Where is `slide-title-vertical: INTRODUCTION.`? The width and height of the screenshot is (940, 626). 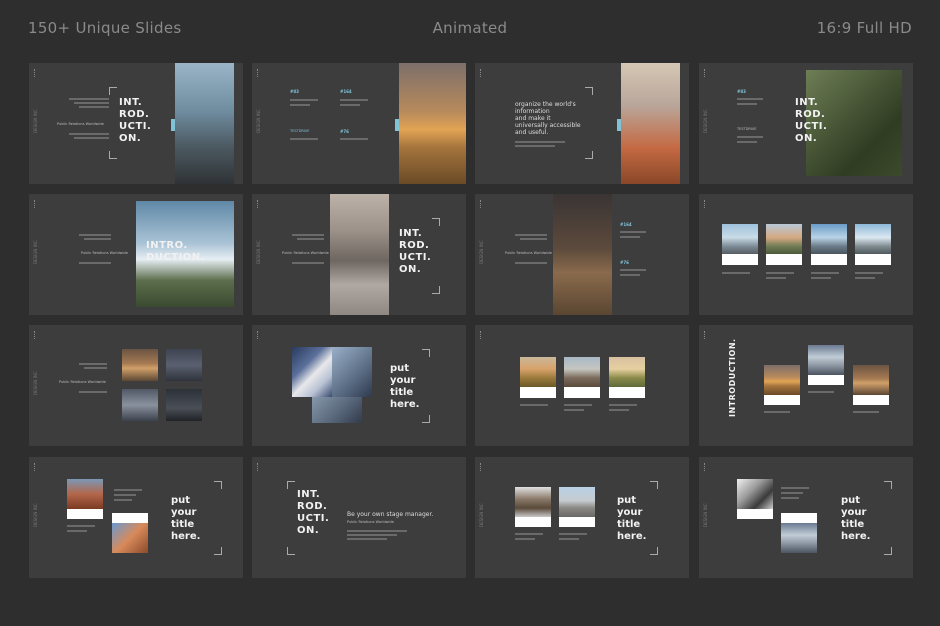 slide-title-vertical: INTRODUCTION. is located at coordinates (732, 377).